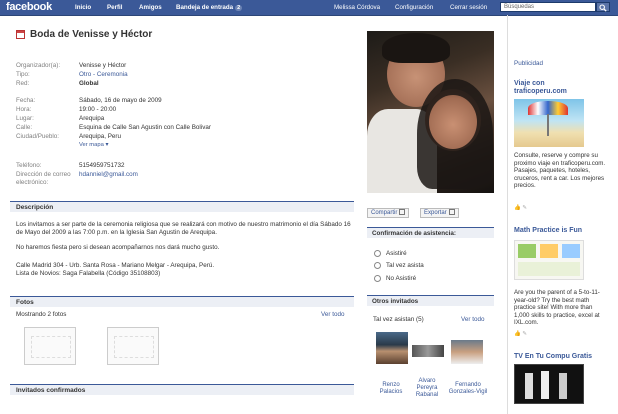 This screenshot has width=618, height=414. I want to click on rsvp-maybe-radio, so click(377, 265).